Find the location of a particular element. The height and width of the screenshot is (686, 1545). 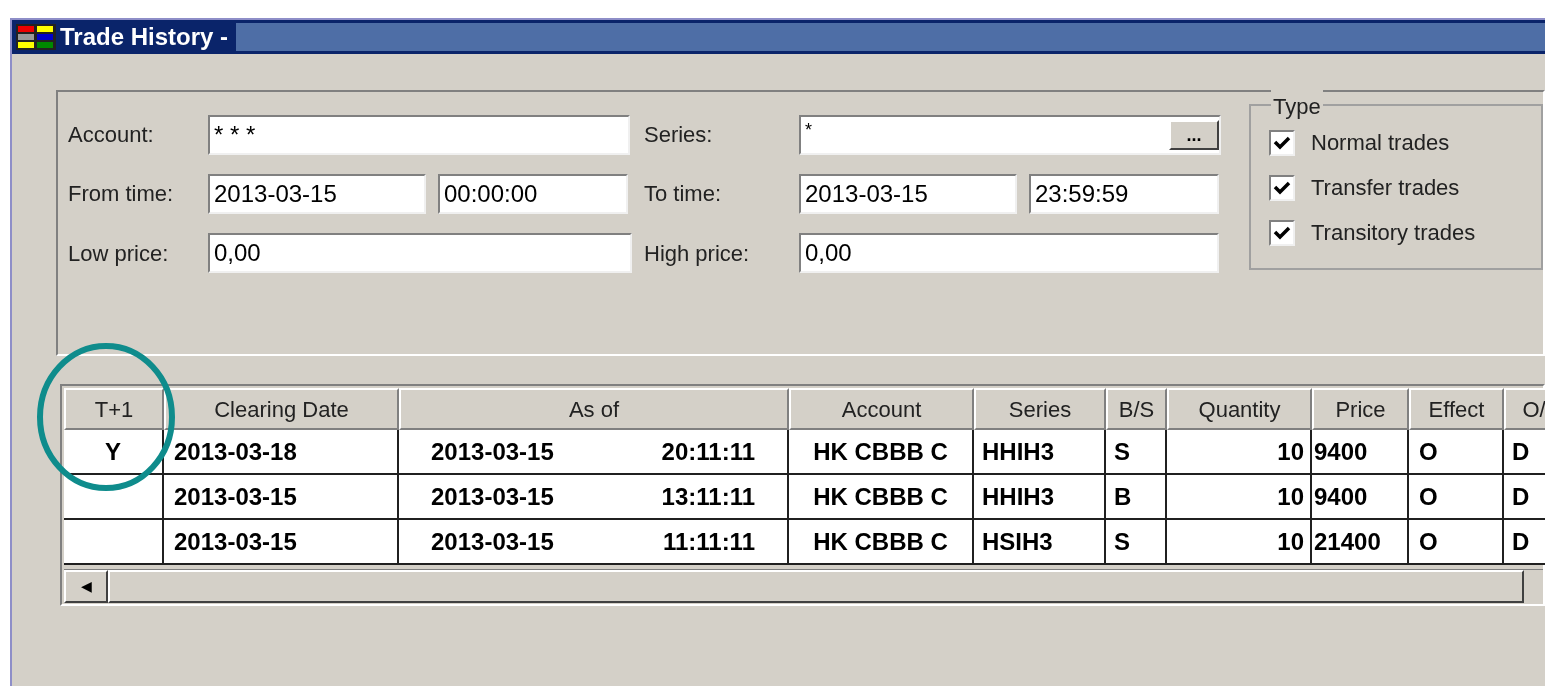

field-label: Account: is located at coordinates (111, 135).